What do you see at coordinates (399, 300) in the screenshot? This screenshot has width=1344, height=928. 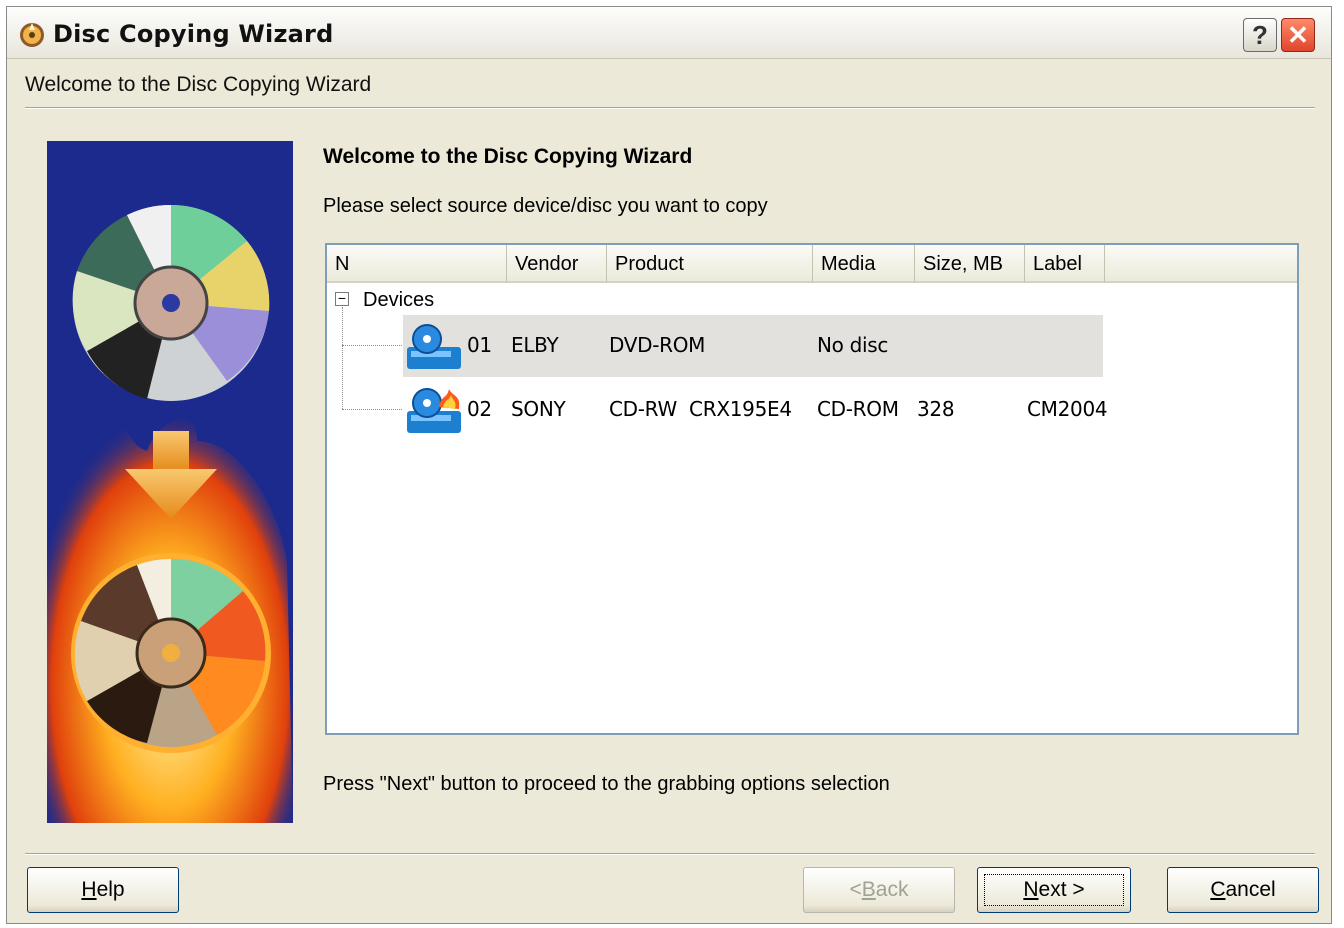 I see `tree-root-label: Devices` at bounding box center [399, 300].